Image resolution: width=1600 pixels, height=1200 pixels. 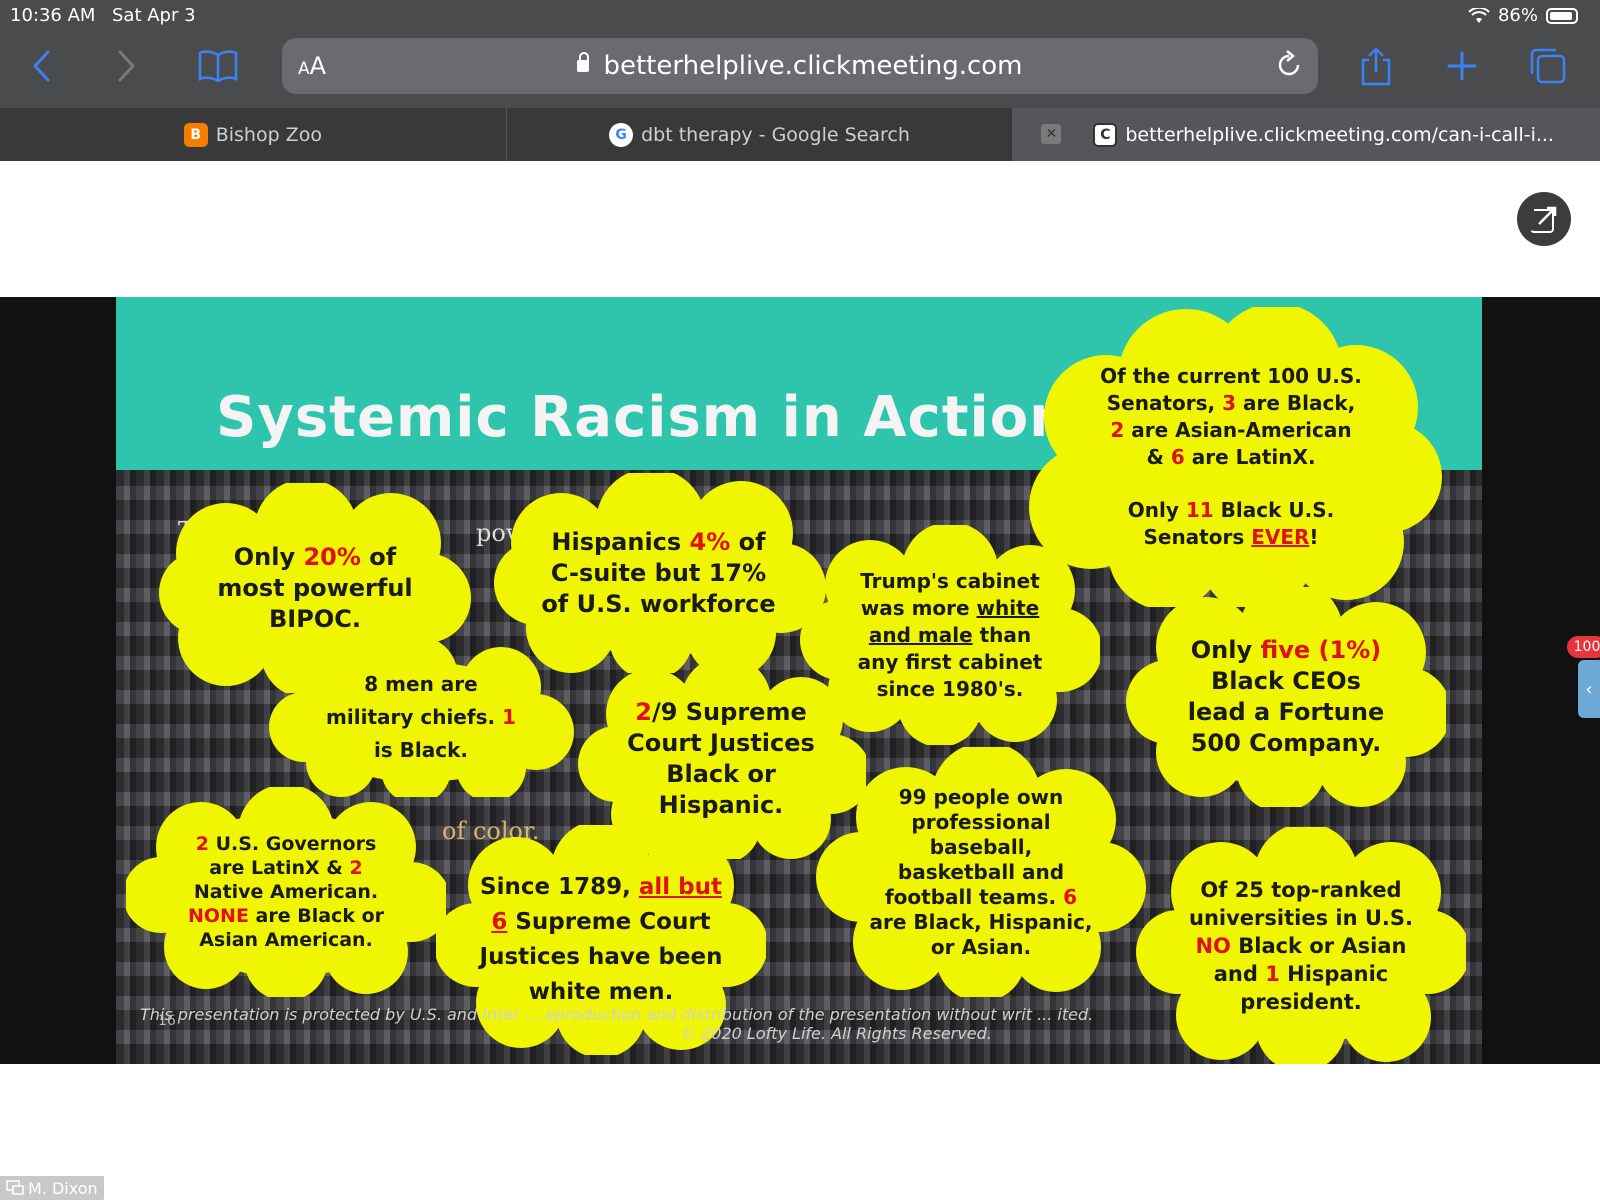 What do you see at coordinates (1301, 889) in the screenshot?
I see `cloud-text: Of 25 top-ranked` at bounding box center [1301, 889].